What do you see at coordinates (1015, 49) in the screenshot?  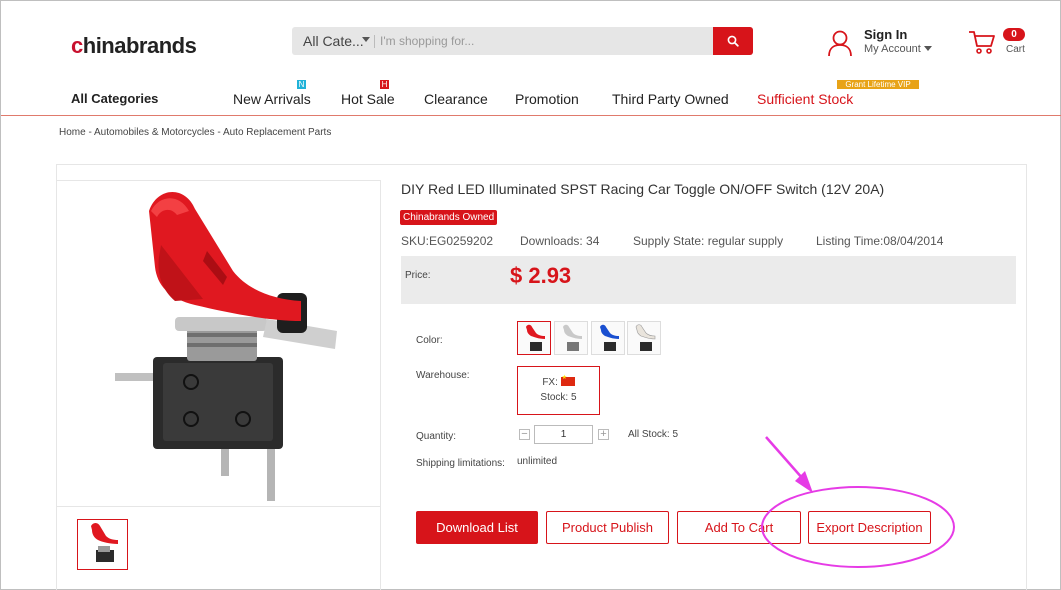 I see `cart-label: Cart` at bounding box center [1015, 49].